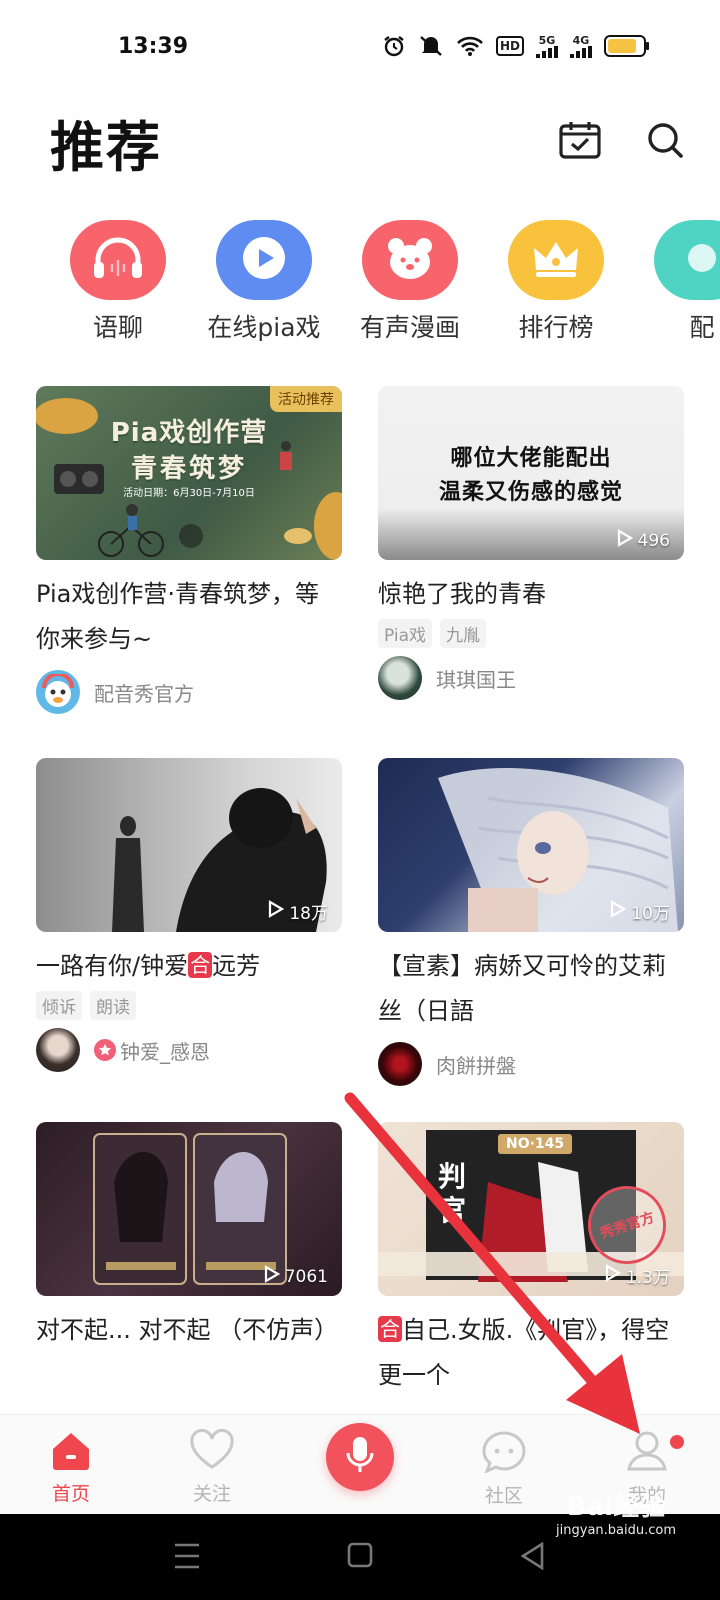  What do you see at coordinates (530, 492) in the screenshot?
I see `poster-line-2: 温柔又伤感的感觉` at bounding box center [530, 492].